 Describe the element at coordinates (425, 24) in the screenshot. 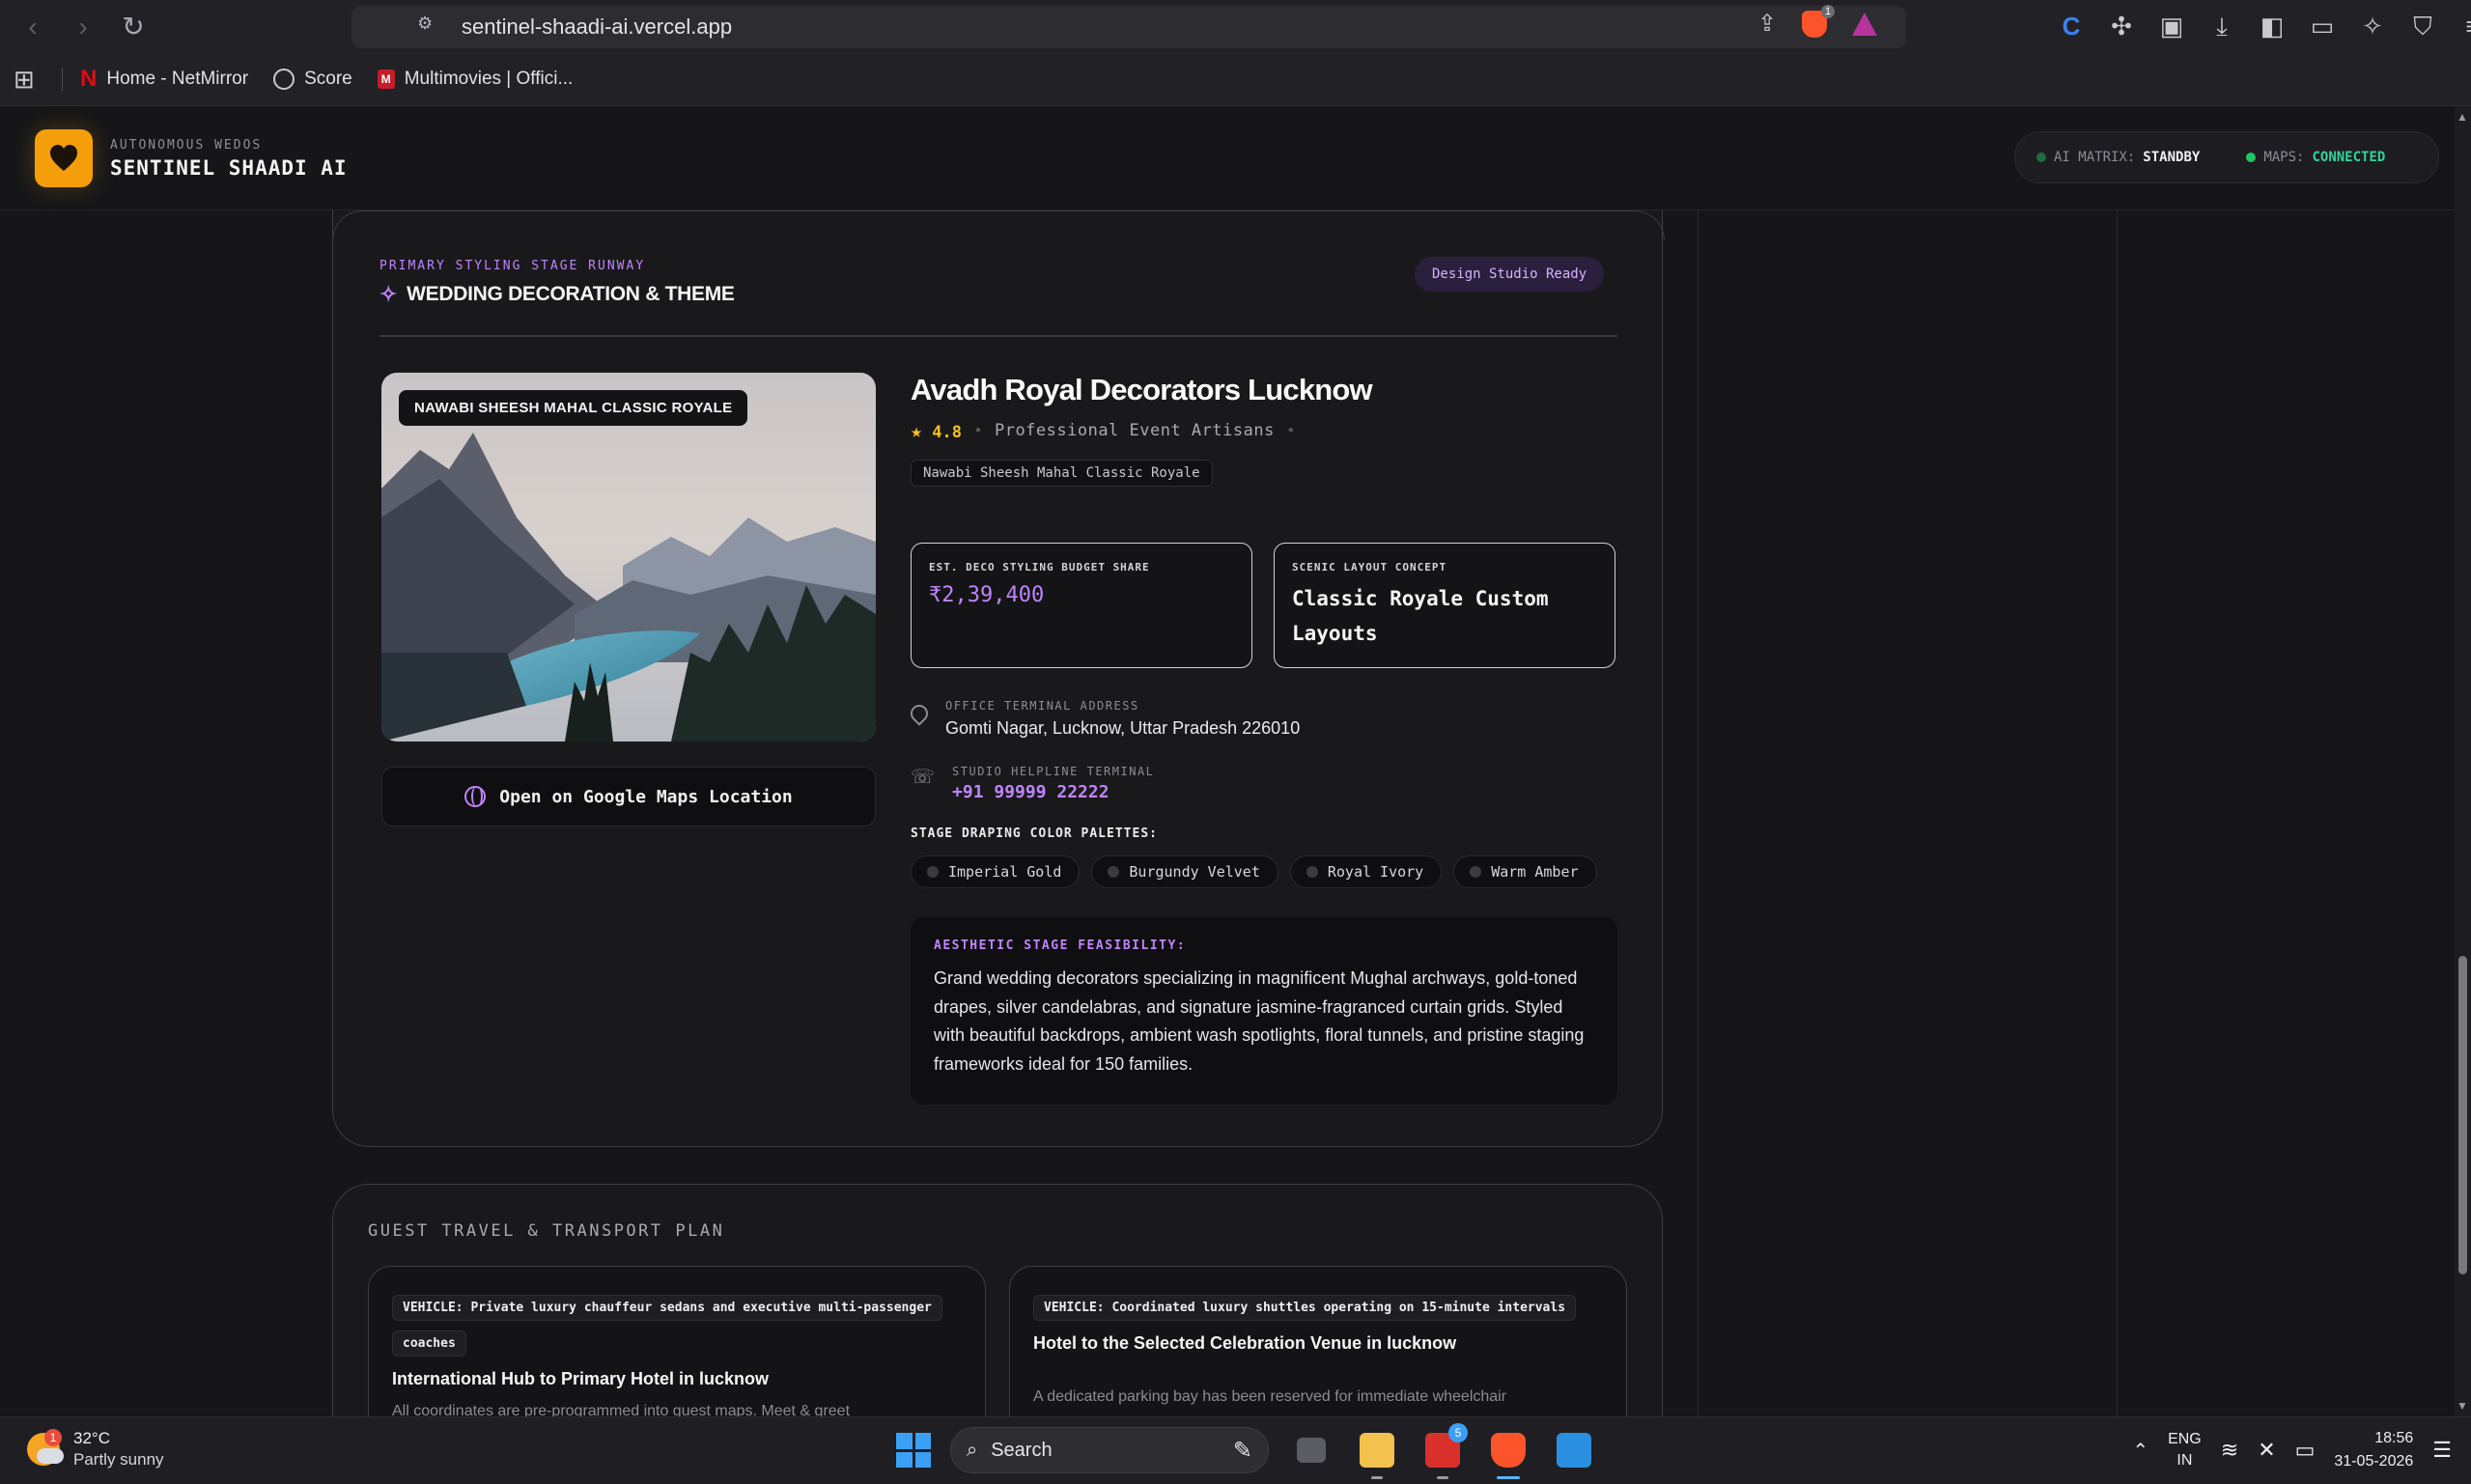

I see `site-info-icon: ⚙` at that location.